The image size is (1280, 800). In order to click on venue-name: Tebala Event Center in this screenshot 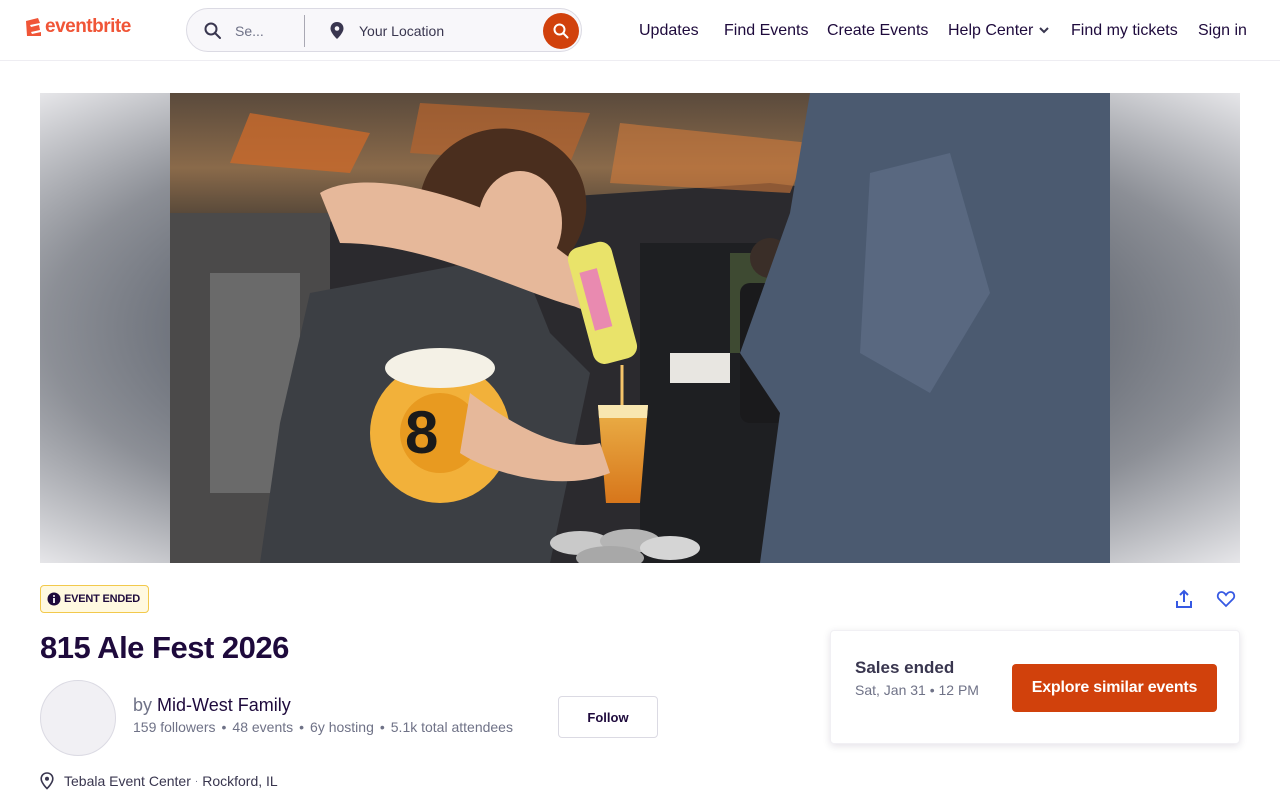, I will do `click(127, 781)`.